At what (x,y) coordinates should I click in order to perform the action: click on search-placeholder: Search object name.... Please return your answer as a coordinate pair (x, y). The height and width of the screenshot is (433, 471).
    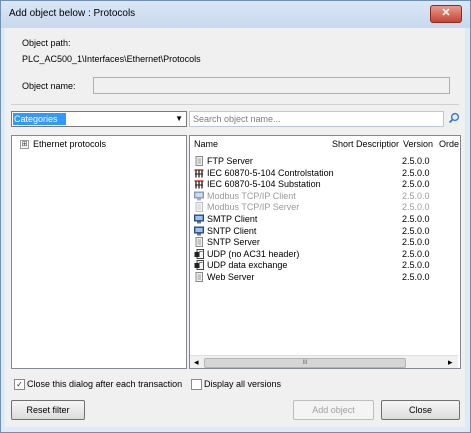
    Looking at the image, I should click on (237, 119).